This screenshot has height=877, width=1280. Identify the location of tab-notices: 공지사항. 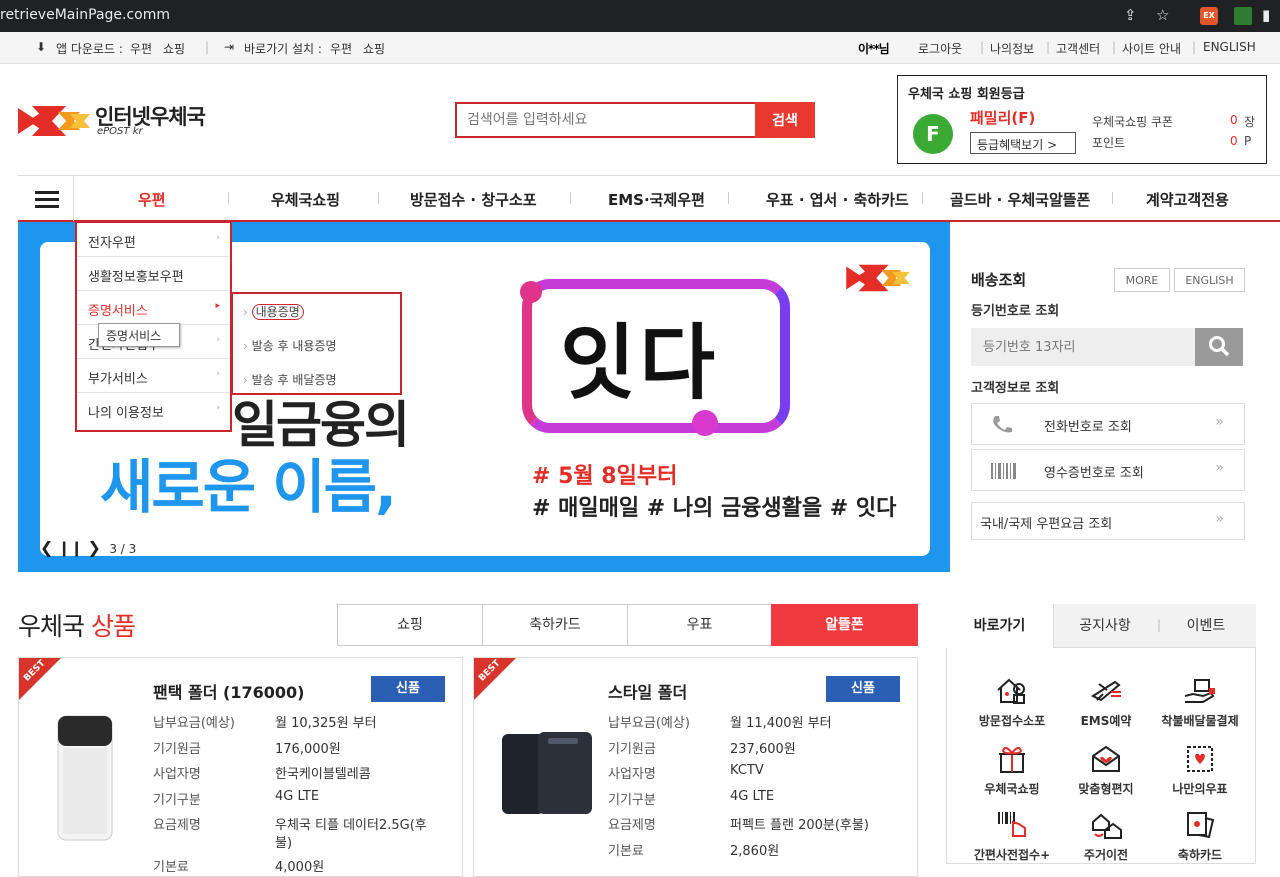
(1105, 626).